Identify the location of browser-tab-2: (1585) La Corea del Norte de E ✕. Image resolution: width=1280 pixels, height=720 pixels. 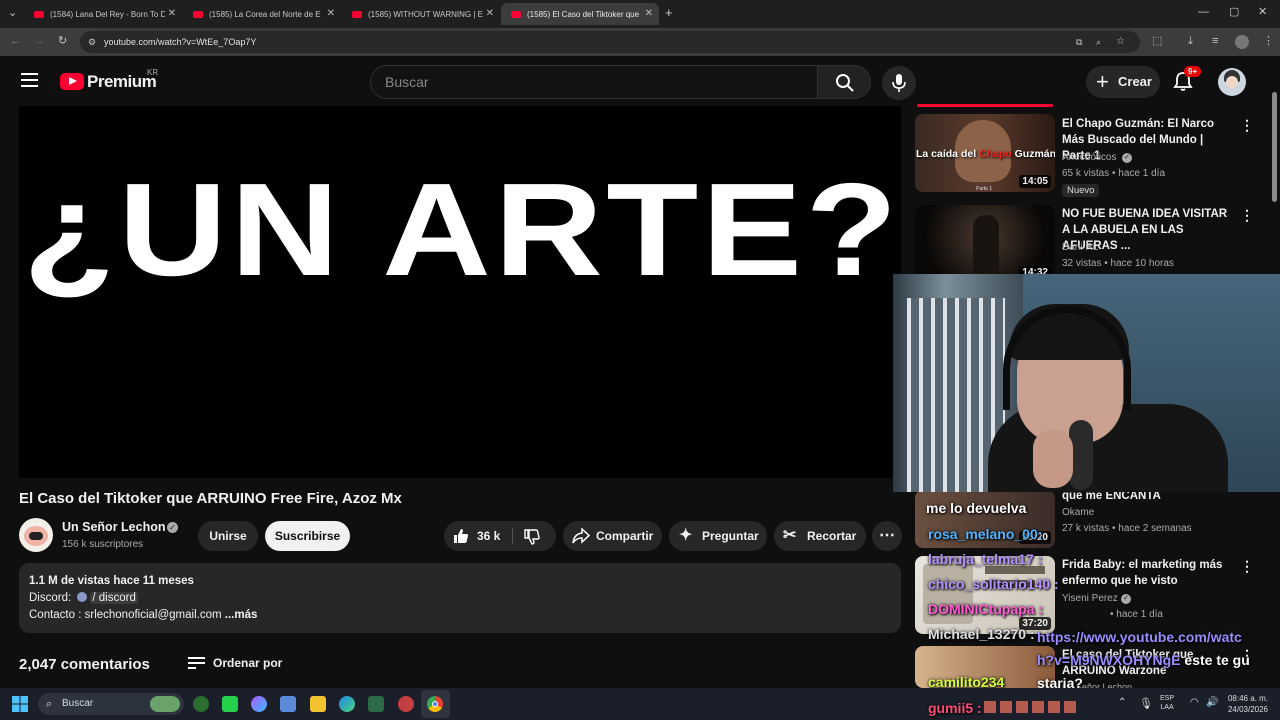
(262, 14).